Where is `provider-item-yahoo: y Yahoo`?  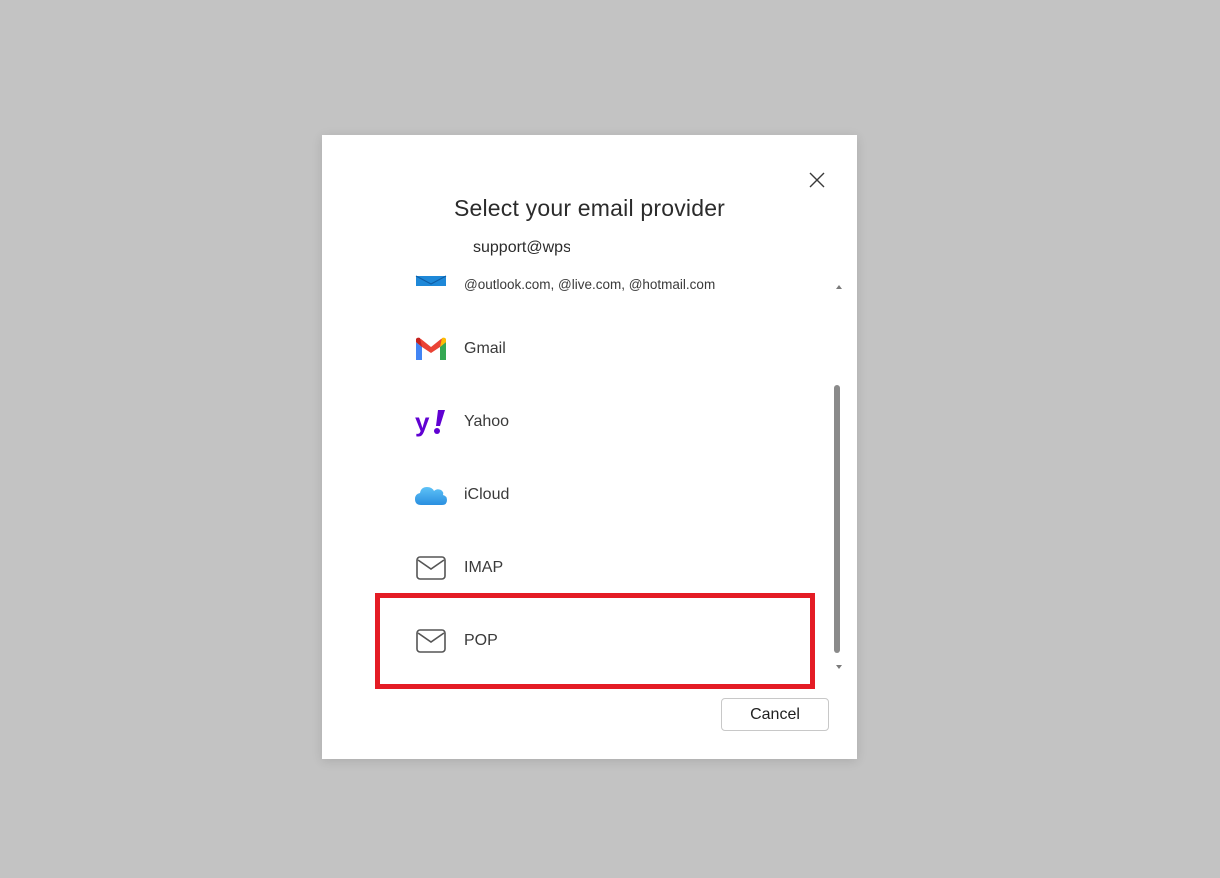 provider-item-yahoo: y Yahoo is located at coordinates (593, 422).